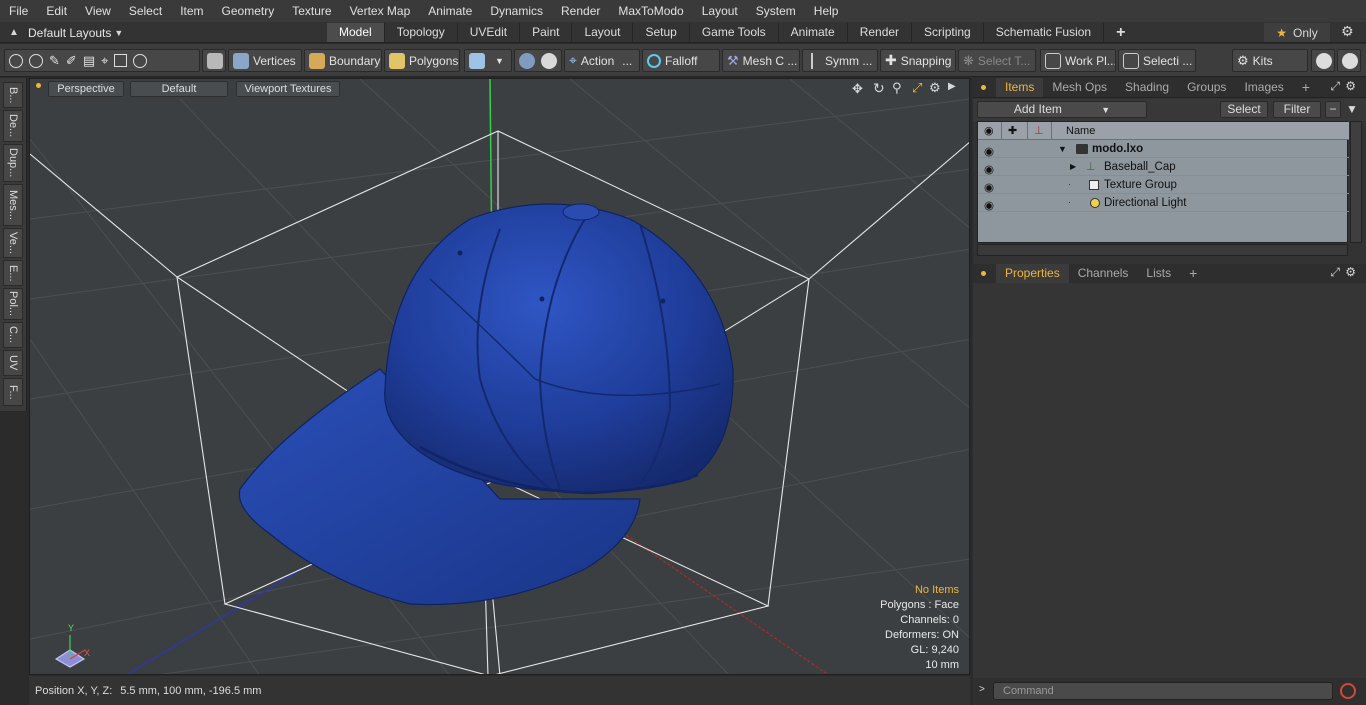 This screenshot has height=705, width=1366. I want to click on menu-layout: Layout, so click(720, 11).